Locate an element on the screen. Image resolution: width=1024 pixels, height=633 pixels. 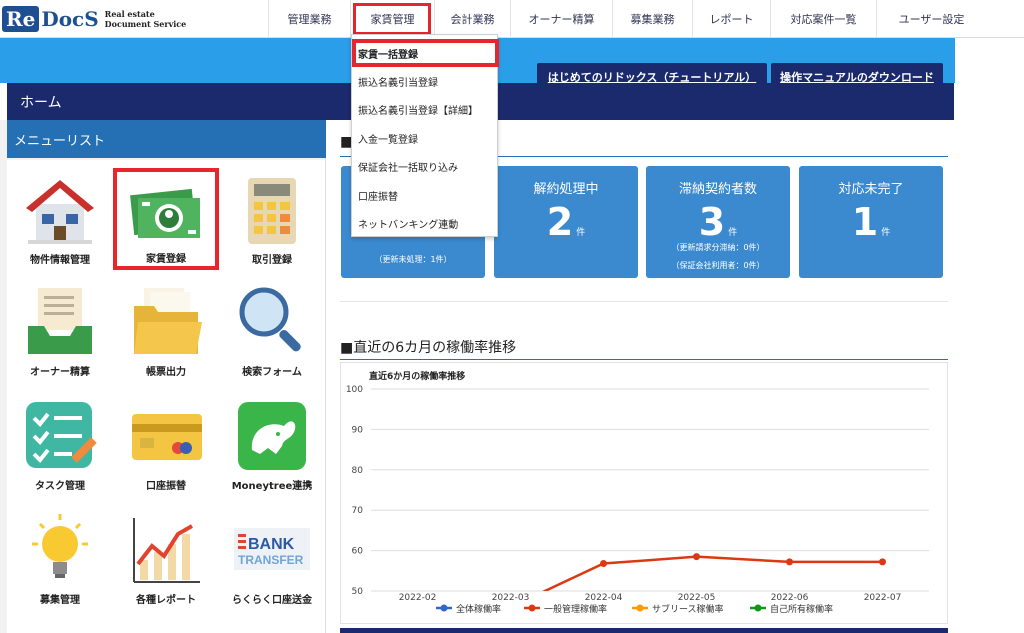
card-value: 3件 is located at coordinates (718, 222).